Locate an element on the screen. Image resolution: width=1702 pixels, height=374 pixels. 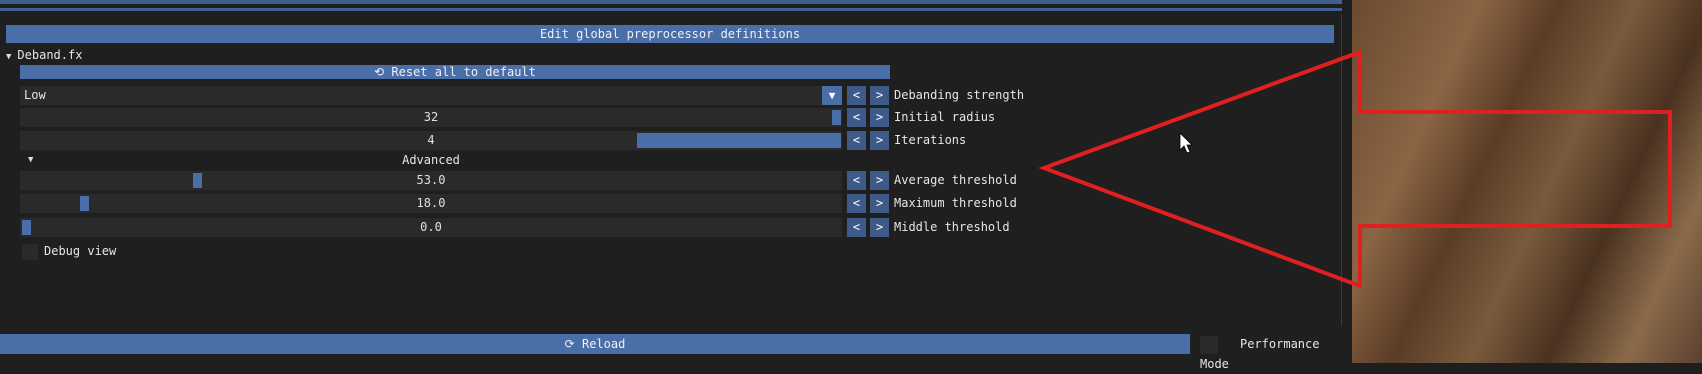
advanced-category: ▼ Advanced is located at coordinates (431, 160).